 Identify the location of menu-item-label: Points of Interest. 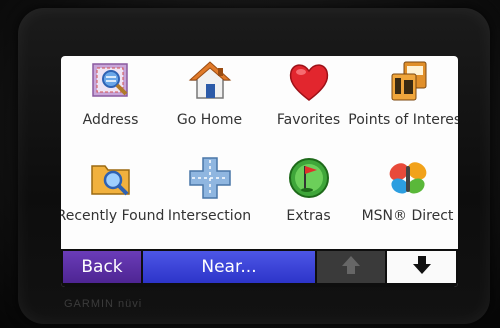
(403, 120).